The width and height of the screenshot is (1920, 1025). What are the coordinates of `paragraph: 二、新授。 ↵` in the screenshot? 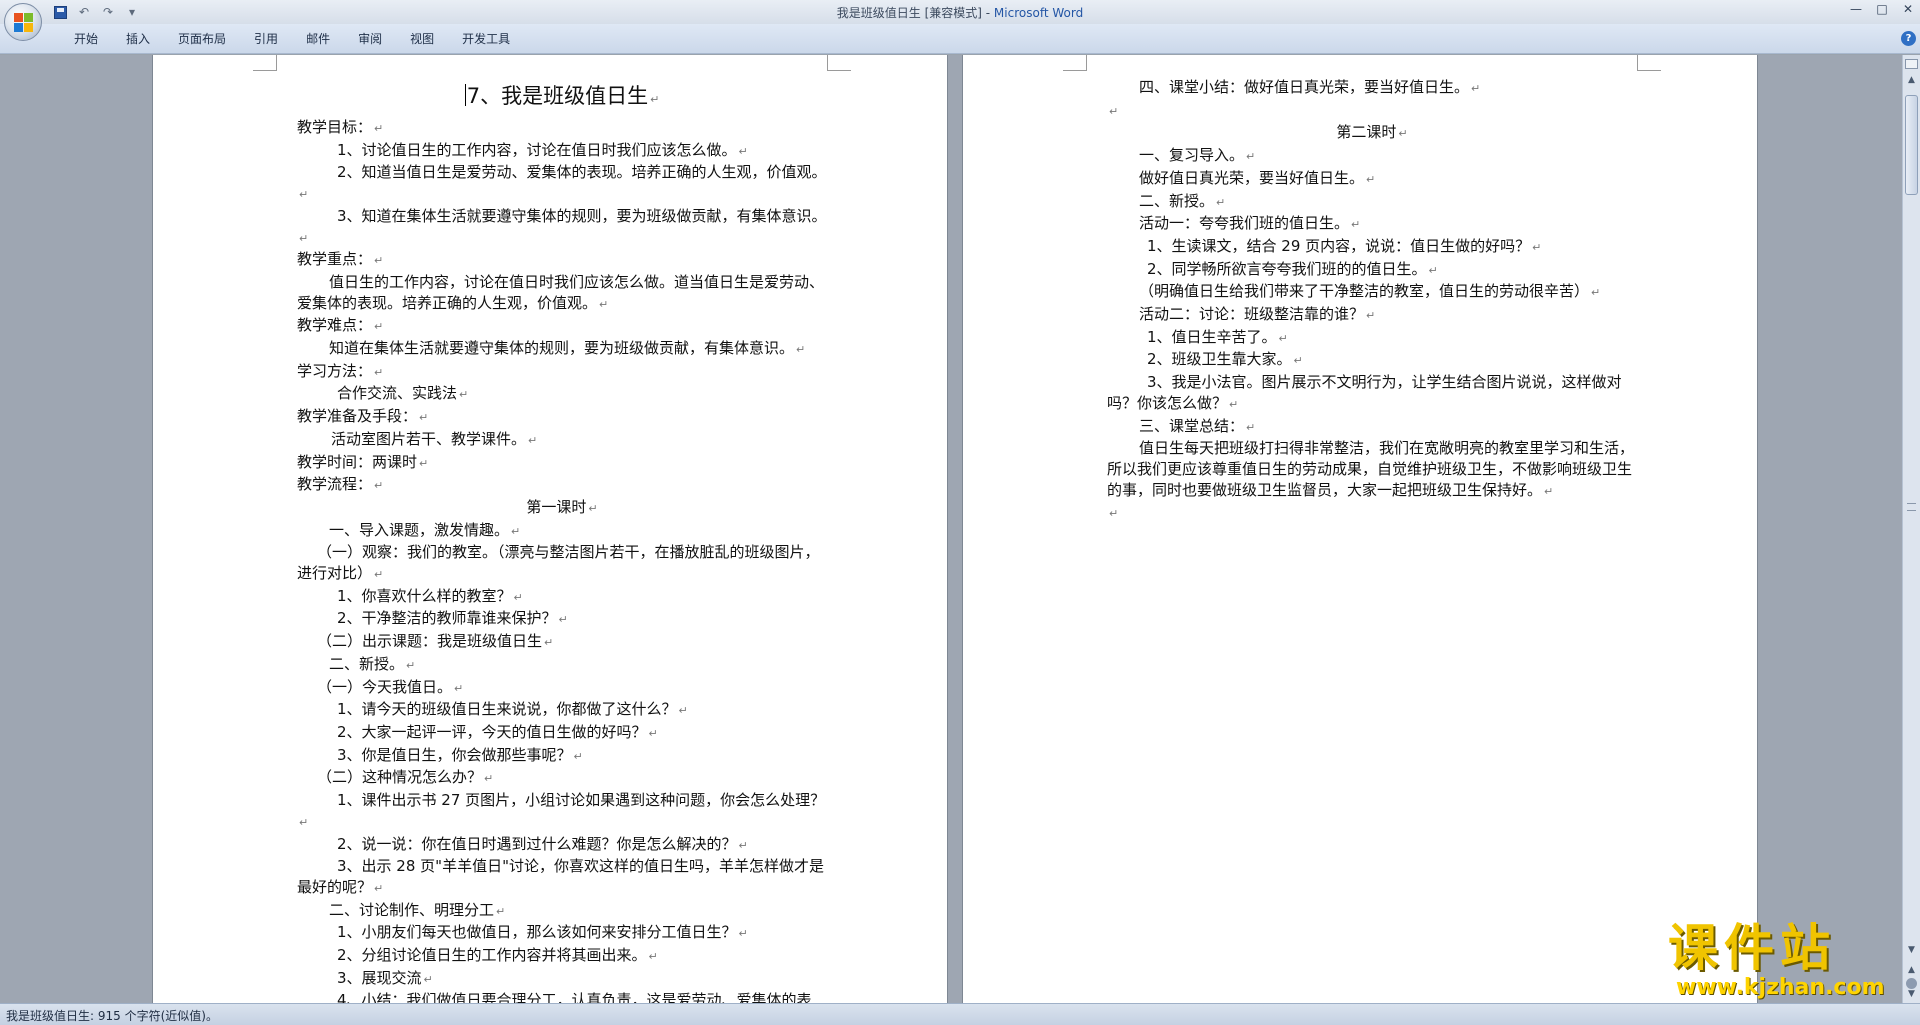 It's located at (562, 665).